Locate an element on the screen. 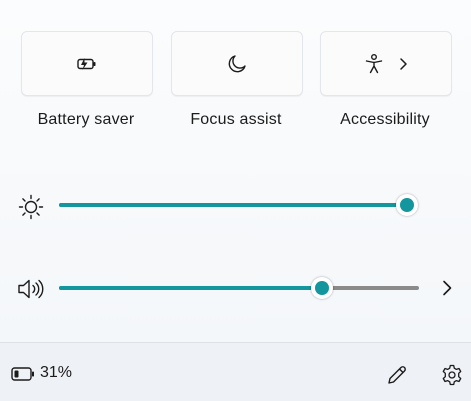 The image size is (471, 401). accessibility-label: Accessibility is located at coordinates (385, 119).